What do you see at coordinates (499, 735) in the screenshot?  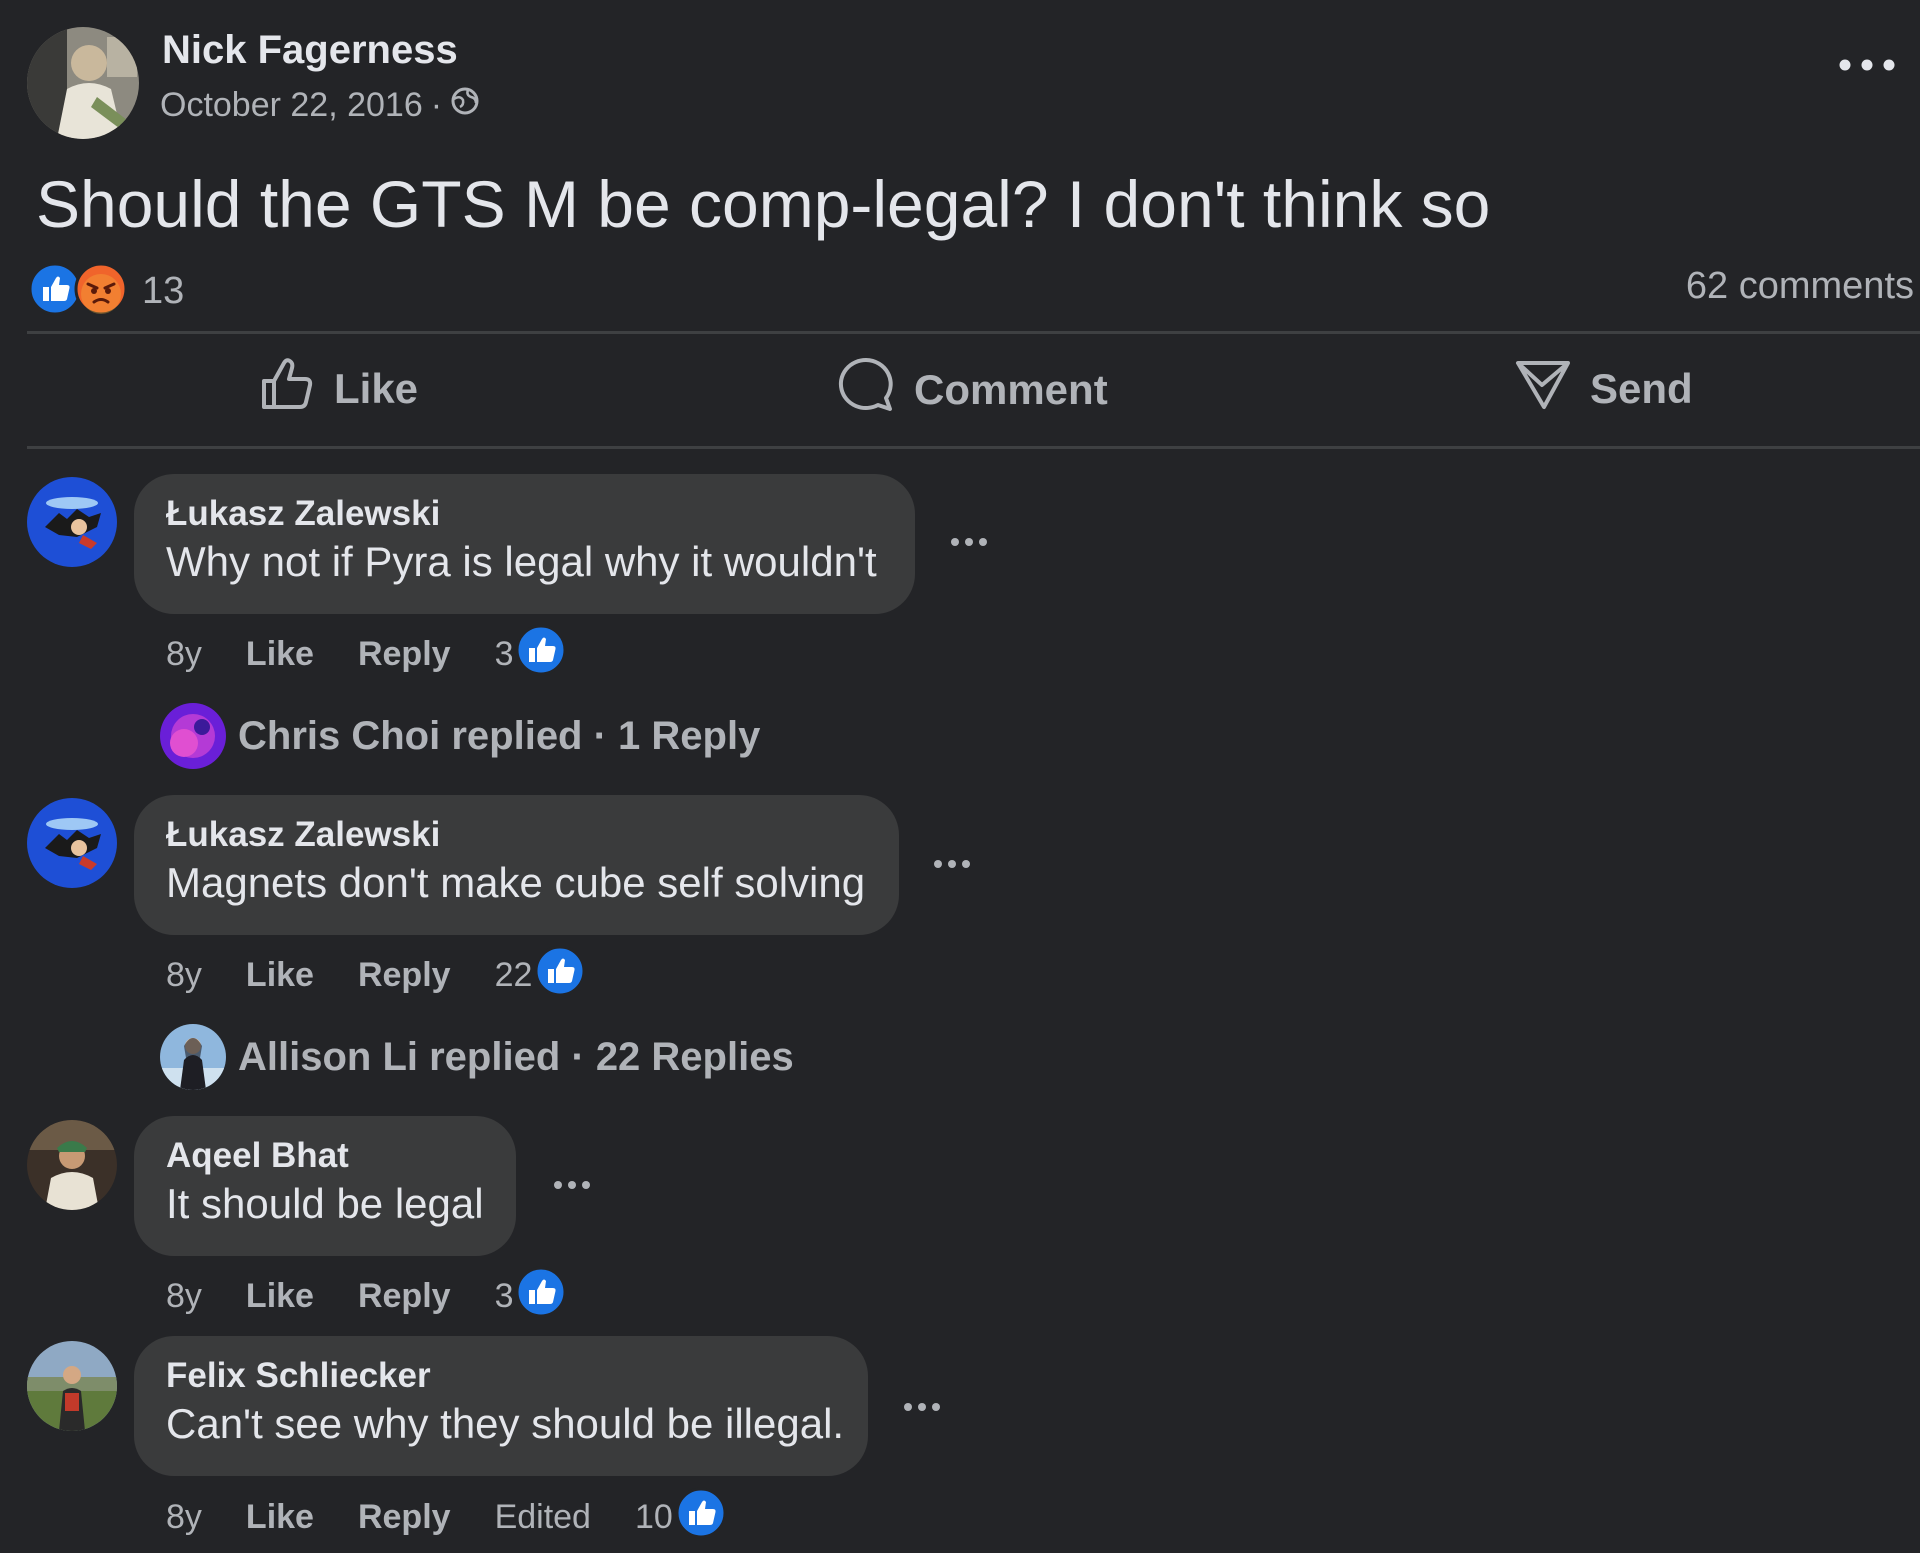 I see `reply-summary-text: Chris Choi replied · 1 Reply` at bounding box center [499, 735].